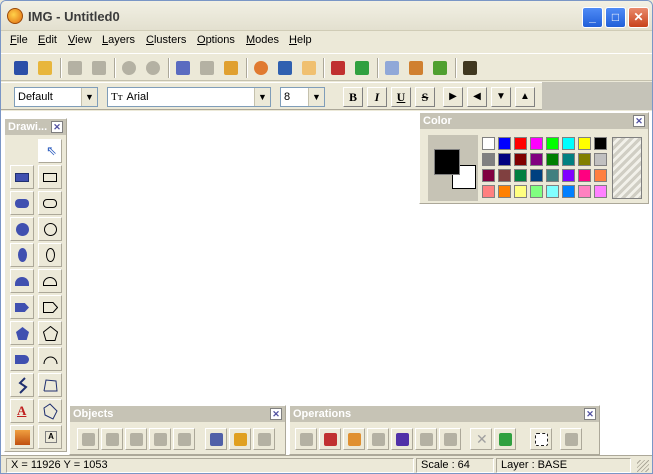 The height and width of the screenshot is (474, 653). What do you see at coordinates (56, 97) in the screenshot?
I see `style-select: Default ▼` at bounding box center [56, 97].